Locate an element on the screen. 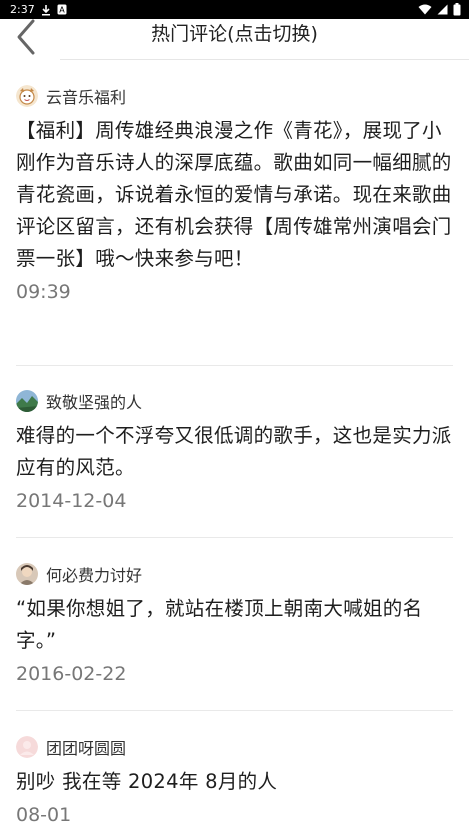  username: 致敬坚强的人 is located at coordinates (94, 401).